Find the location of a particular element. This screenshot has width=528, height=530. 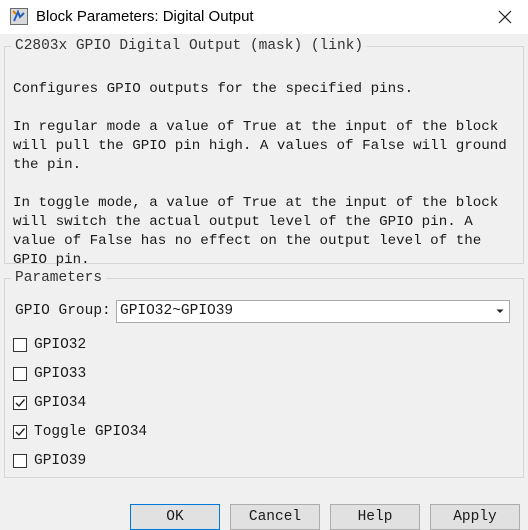

checkbox-gpio39: GPIO39 is located at coordinates (49, 461).